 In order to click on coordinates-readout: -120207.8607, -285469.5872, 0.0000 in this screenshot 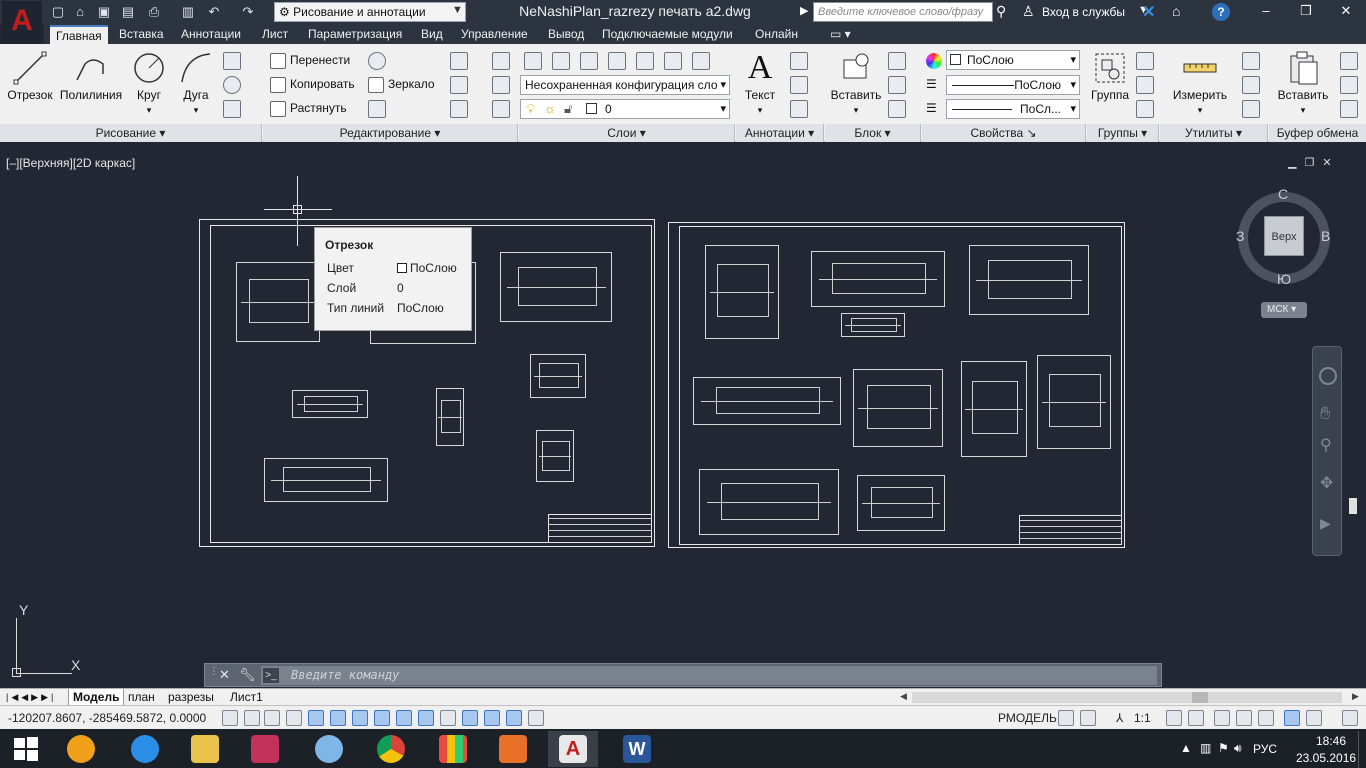, I will do `click(107, 718)`.